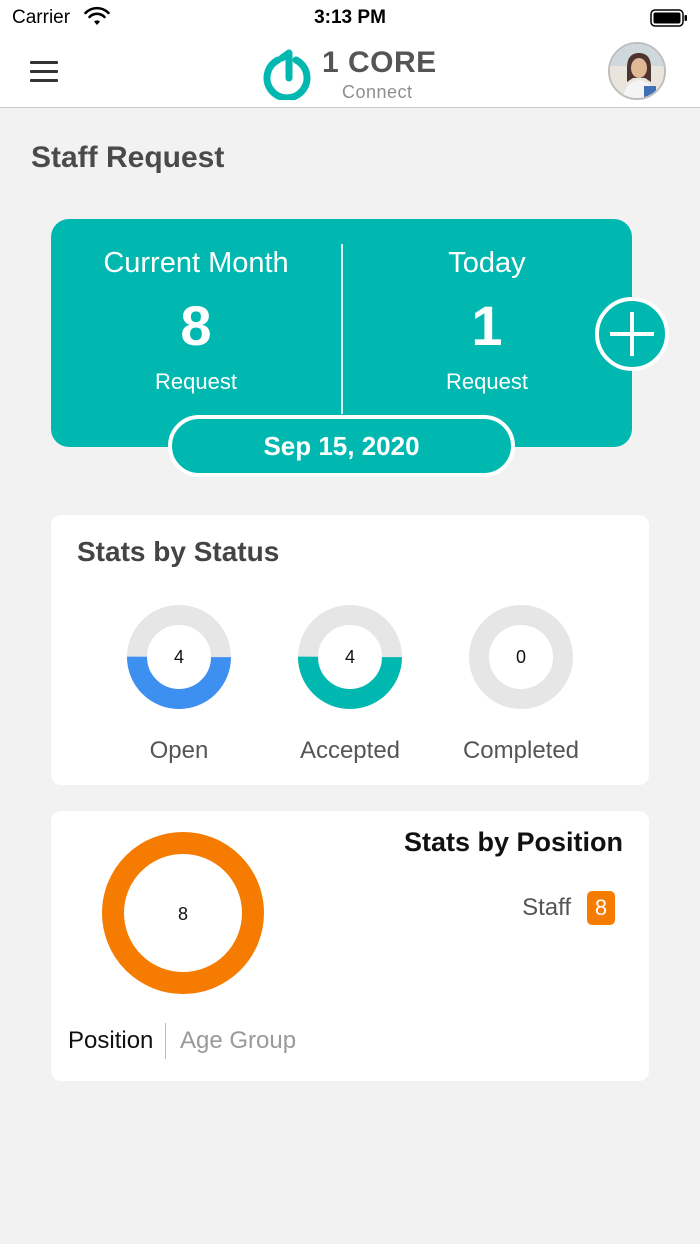 Image resolution: width=700 pixels, height=1244 pixels. What do you see at coordinates (196, 381) in the screenshot?
I see `current-month-sublabel: Request` at bounding box center [196, 381].